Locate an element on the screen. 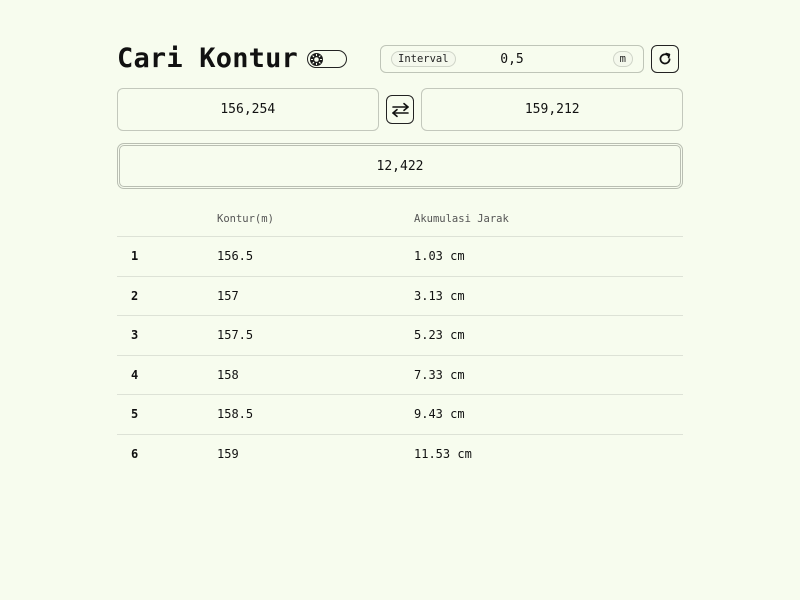  distance-value: 3.13 cm is located at coordinates (548, 296).